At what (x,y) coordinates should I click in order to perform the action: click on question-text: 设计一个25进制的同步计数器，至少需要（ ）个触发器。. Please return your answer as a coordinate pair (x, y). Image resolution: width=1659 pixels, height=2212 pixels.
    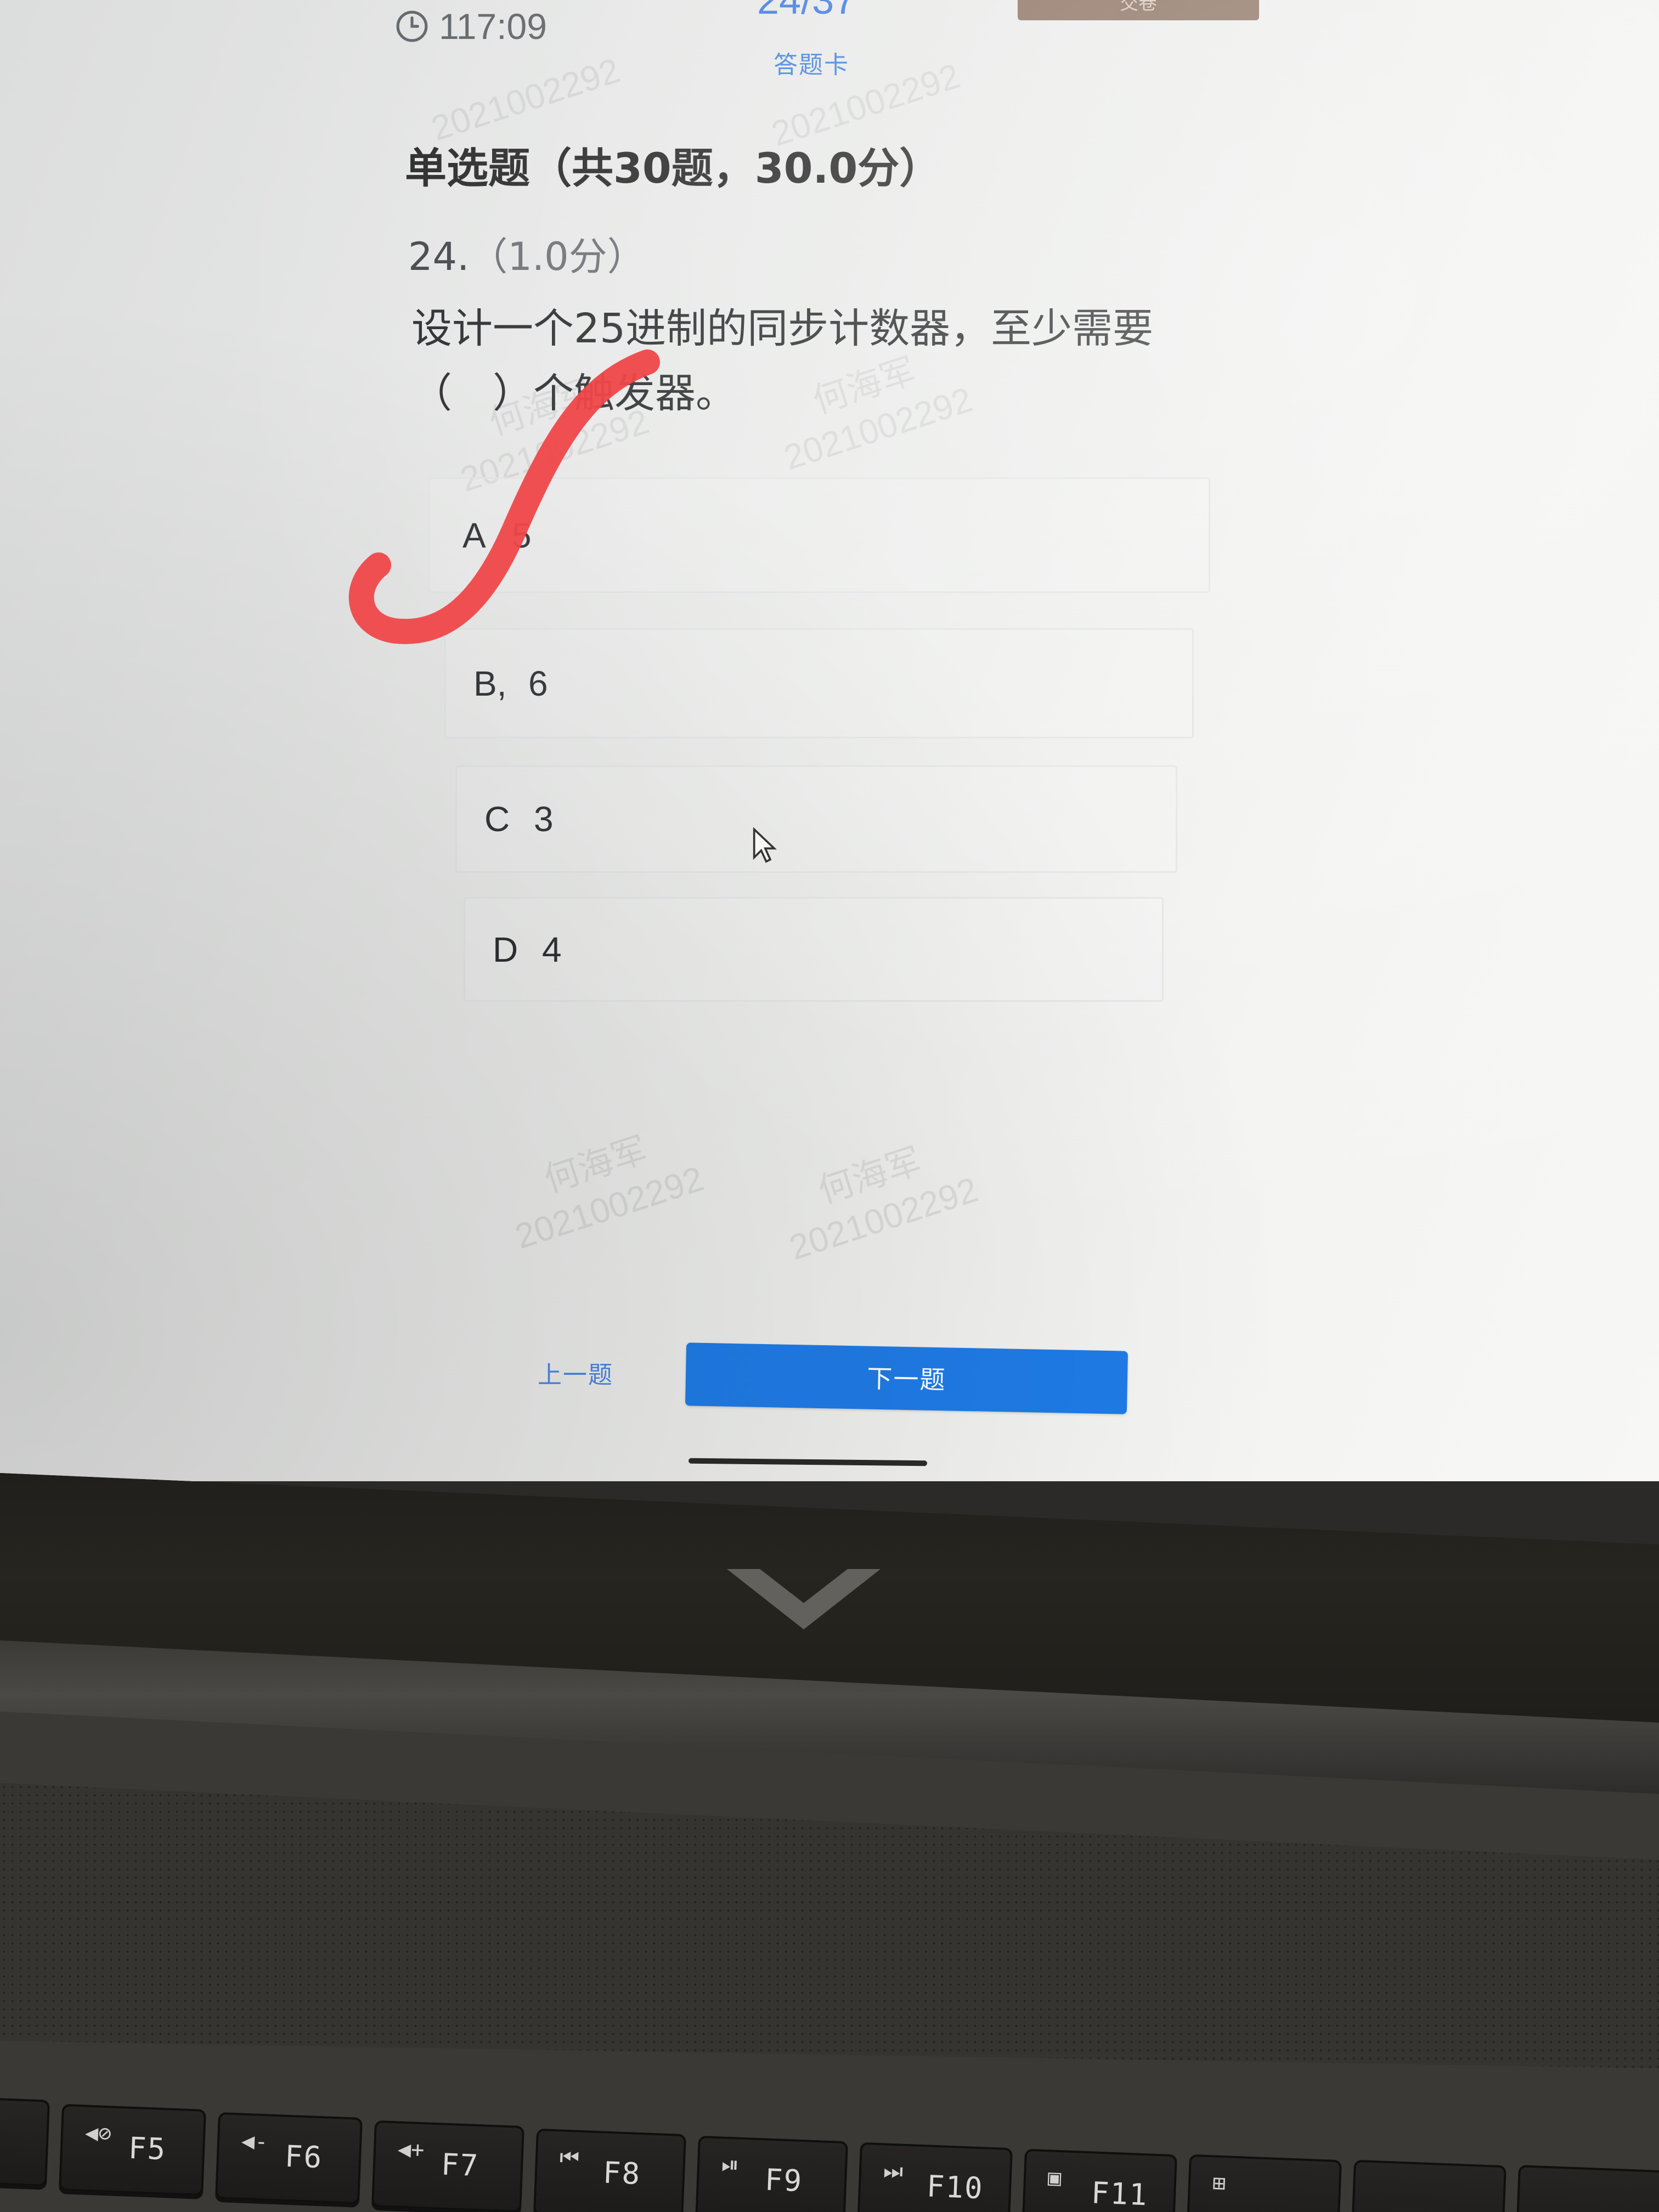
    Looking at the image, I should click on (782, 361).